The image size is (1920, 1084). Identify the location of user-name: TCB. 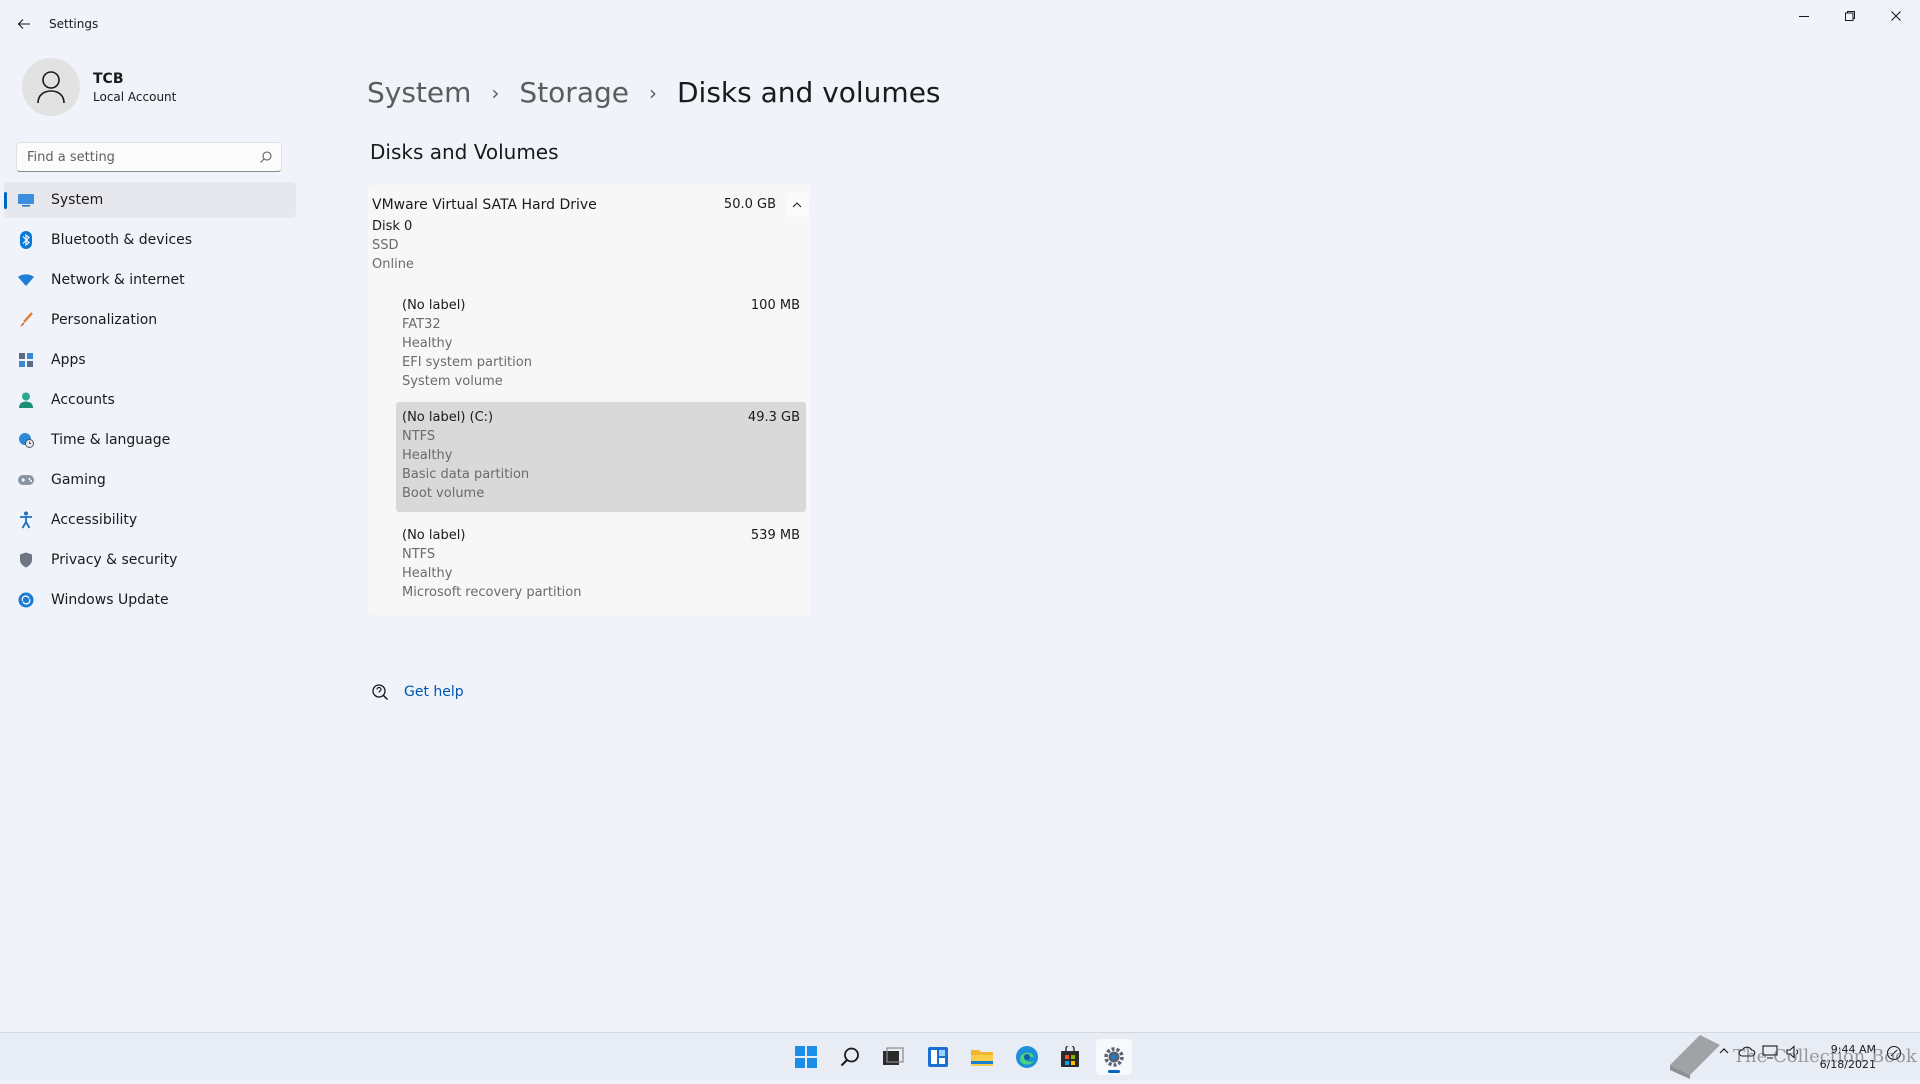
(108, 79).